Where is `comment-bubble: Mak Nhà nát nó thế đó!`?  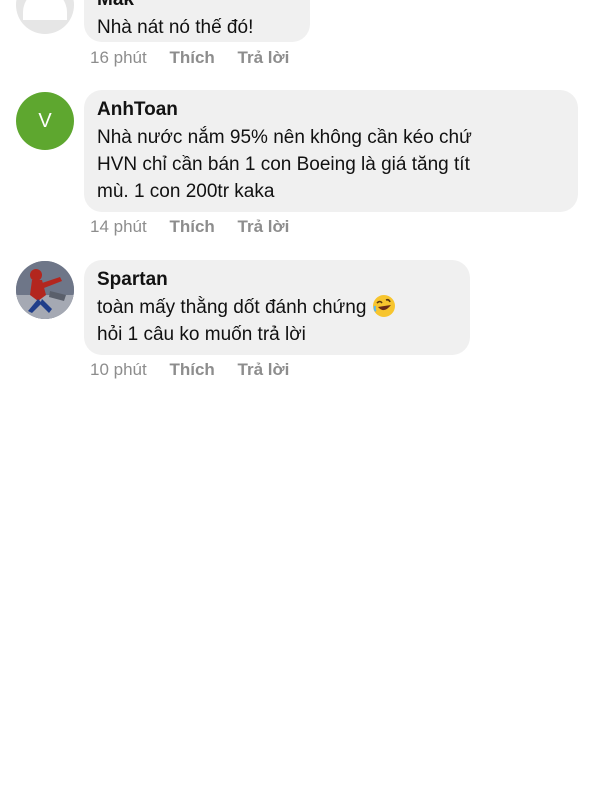
comment-bubble: Mak Nhà nát nó thế đó! is located at coordinates (197, 21).